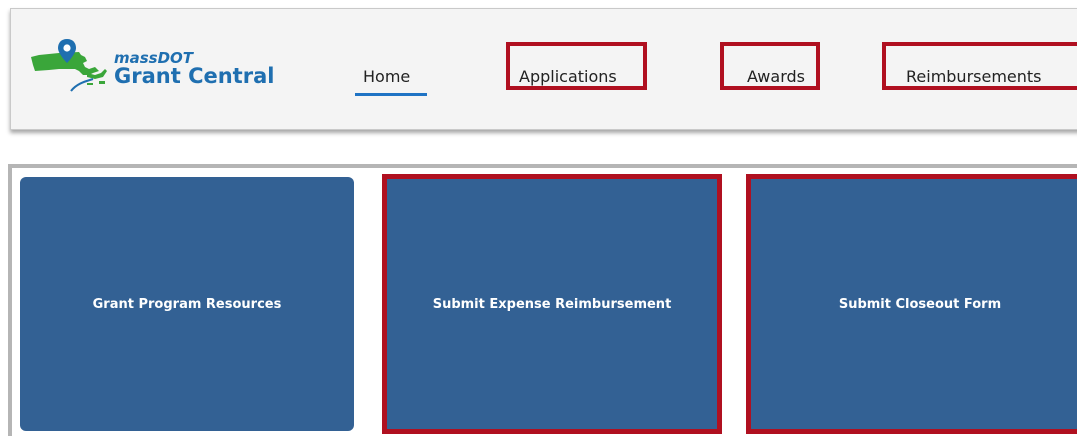 This screenshot has height=436, width=1077. What do you see at coordinates (194, 76) in the screenshot?
I see `logo-title: Grant Central` at bounding box center [194, 76].